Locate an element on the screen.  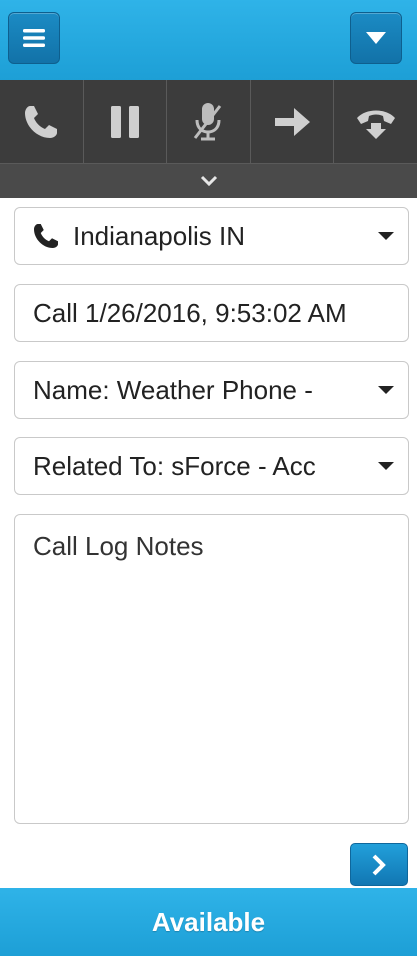
name-select: Name: Weather Phone - is located at coordinates (211, 390).